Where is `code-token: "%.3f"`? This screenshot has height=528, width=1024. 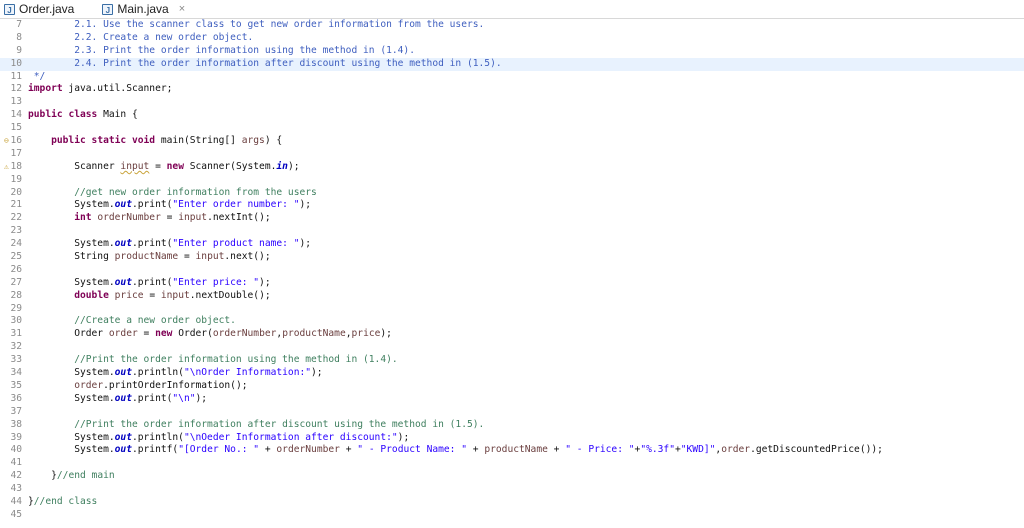 code-token: "%.3f" is located at coordinates (657, 450).